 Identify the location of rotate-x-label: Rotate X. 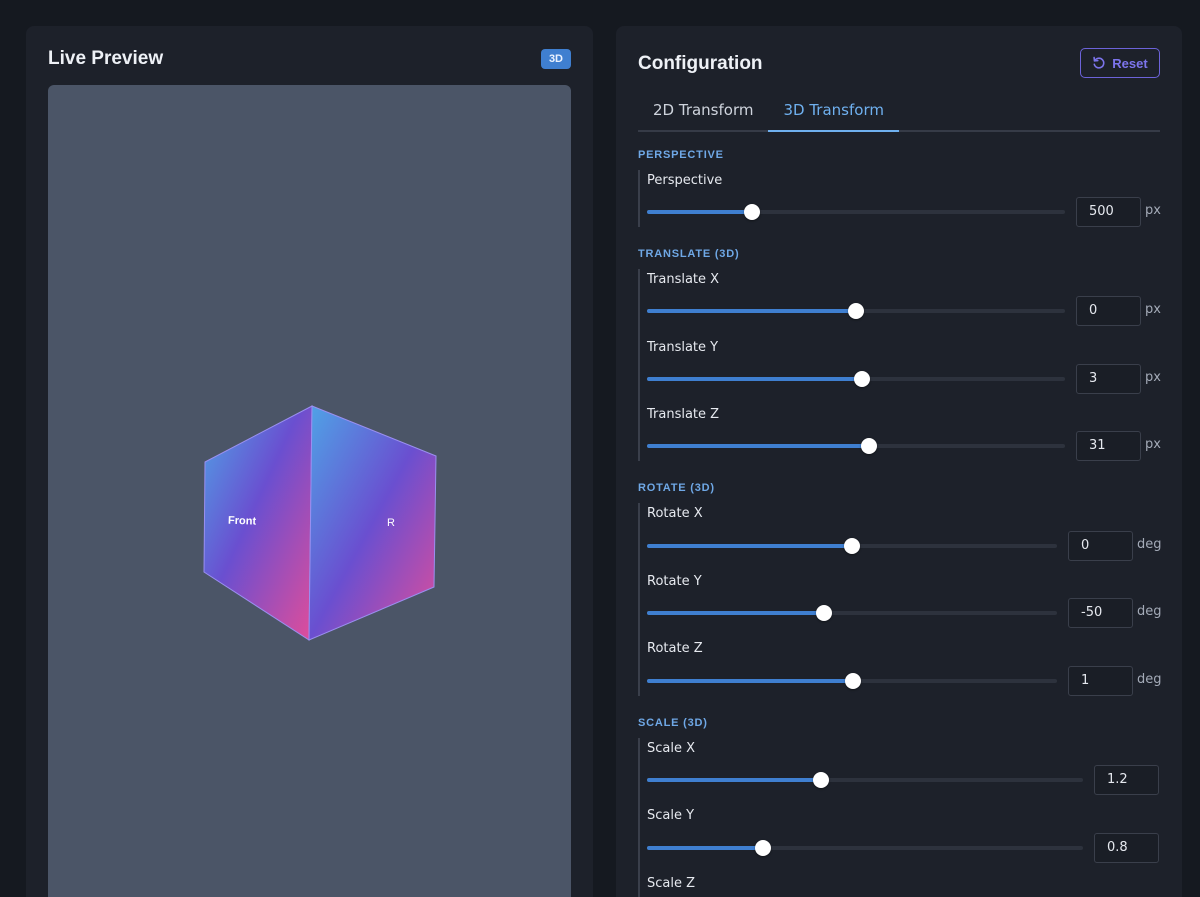
(675, 513).